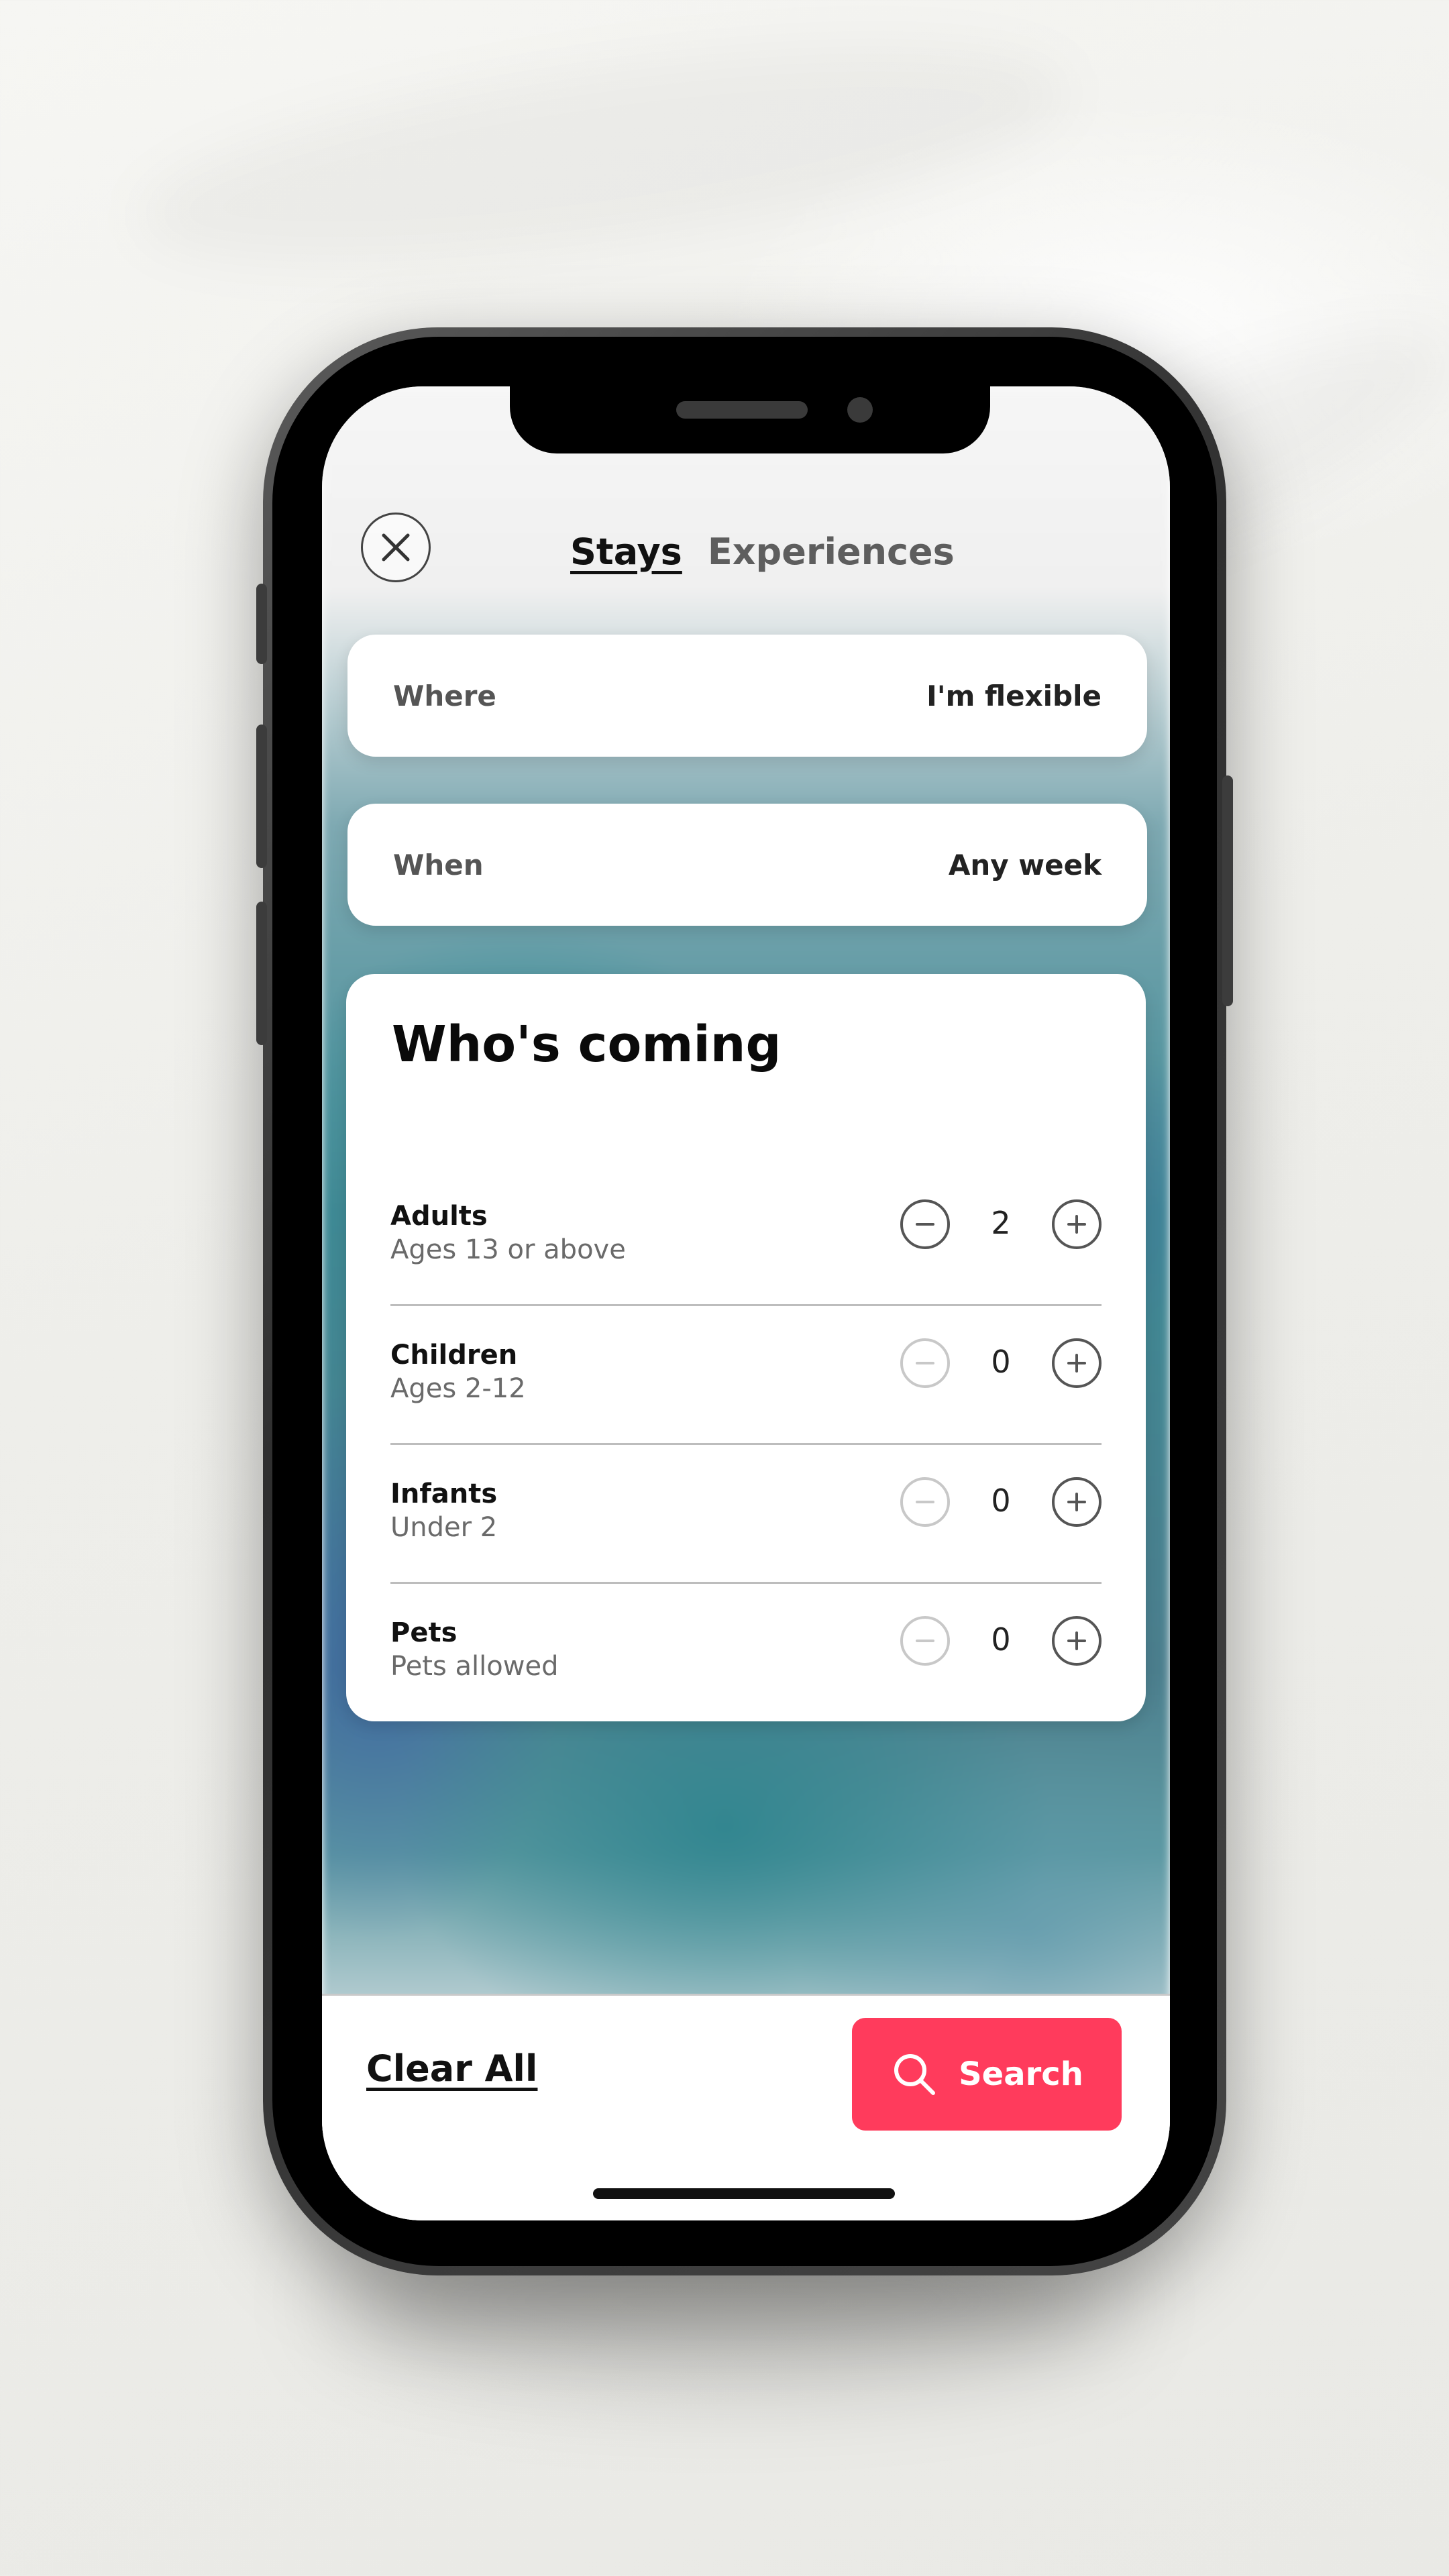  I want to click on children-count: 0, so click(1001, 1362).